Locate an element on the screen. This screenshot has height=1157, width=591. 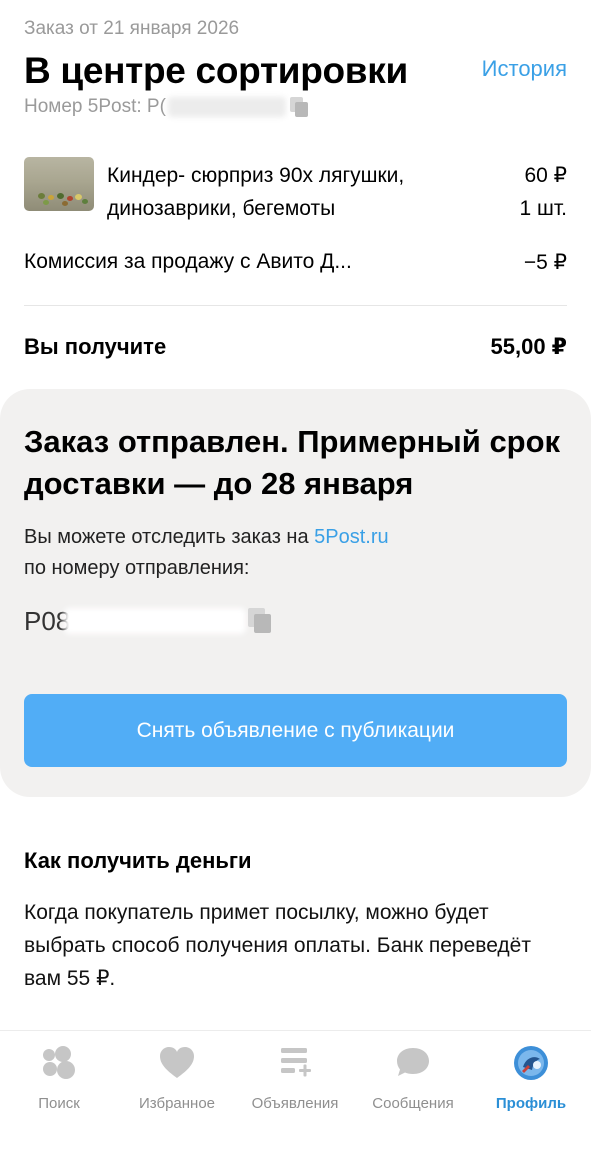
search-bubbles-icon is located at coordinates (59, 1062).